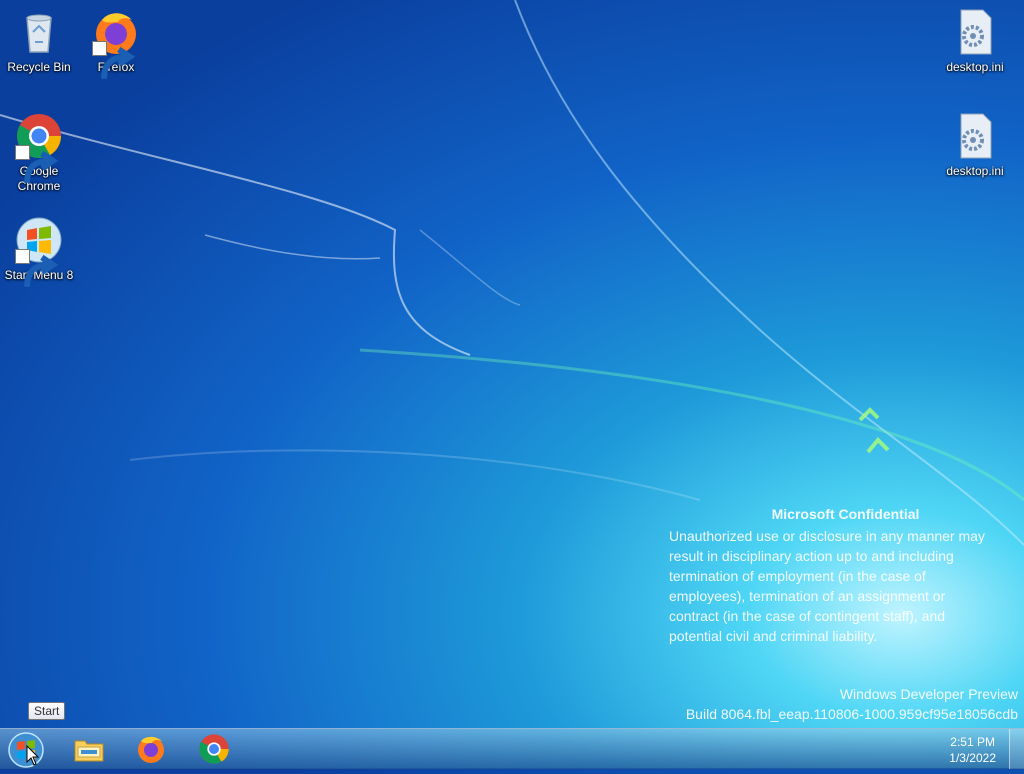  What do you see at coordinates (39, 33) in the screenshot?
I see `recycle-bin-icon` at bounding box center [39, 33].